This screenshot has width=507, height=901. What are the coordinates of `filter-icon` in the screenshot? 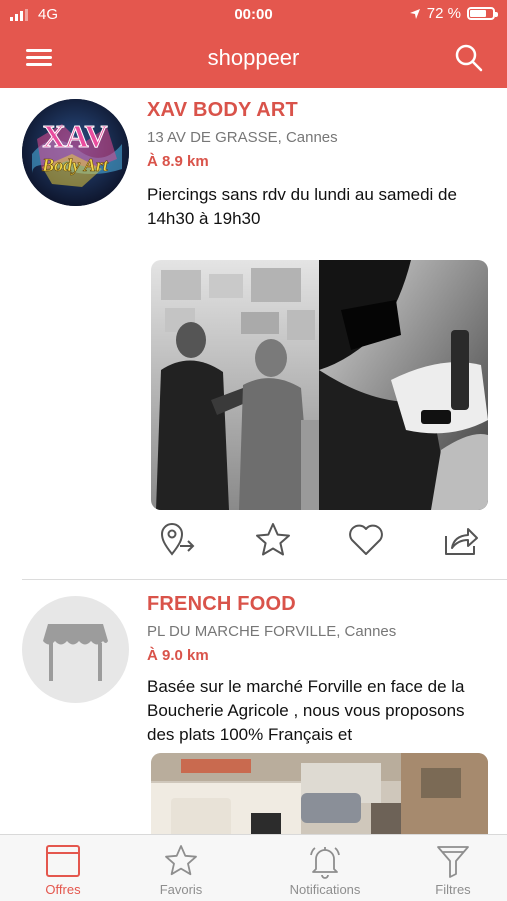 It's located at (453, 862).